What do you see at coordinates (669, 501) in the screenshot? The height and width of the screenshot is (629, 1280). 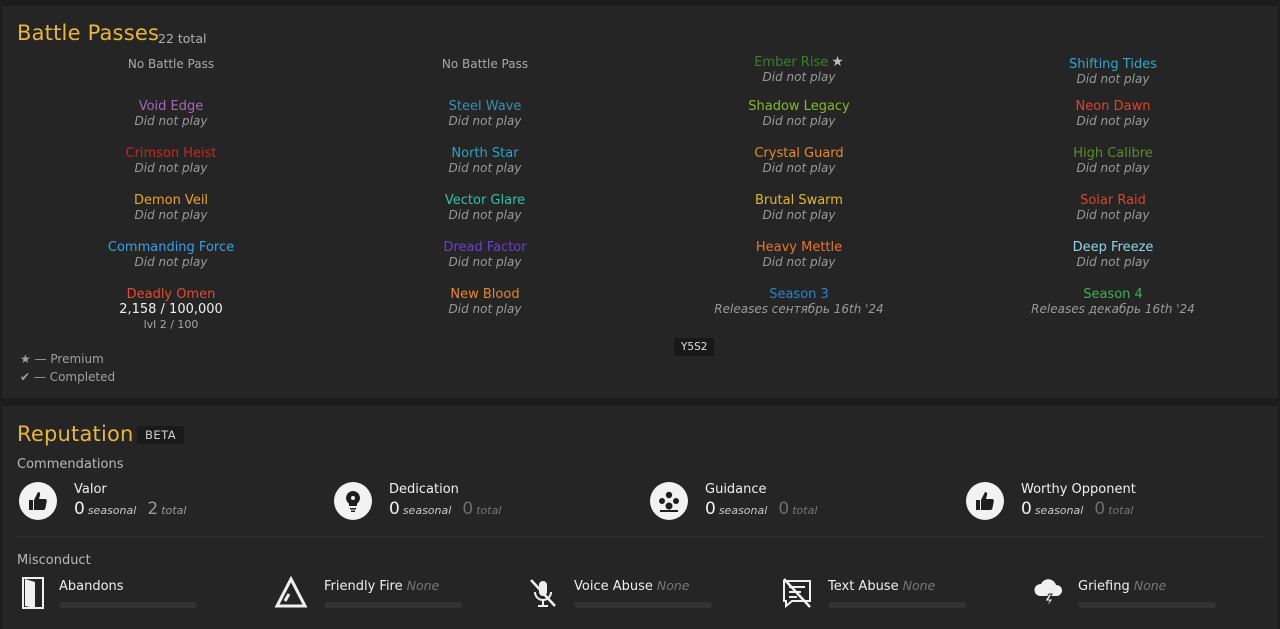 I see `group-icon` at bounding box center [669, 501].